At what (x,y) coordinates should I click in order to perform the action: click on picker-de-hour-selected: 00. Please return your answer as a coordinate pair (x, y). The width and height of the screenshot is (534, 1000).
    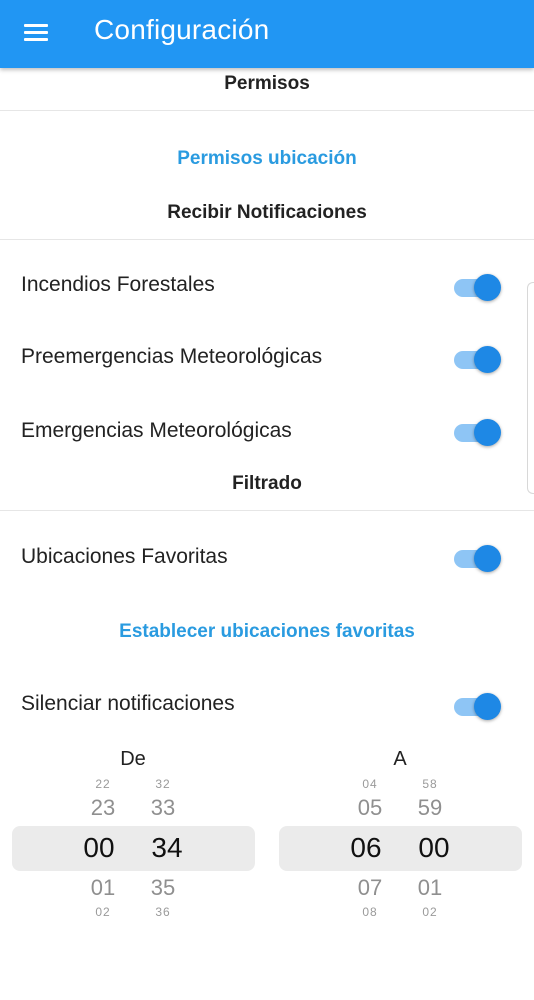
    Looking at the image, I should click on (99, 848).